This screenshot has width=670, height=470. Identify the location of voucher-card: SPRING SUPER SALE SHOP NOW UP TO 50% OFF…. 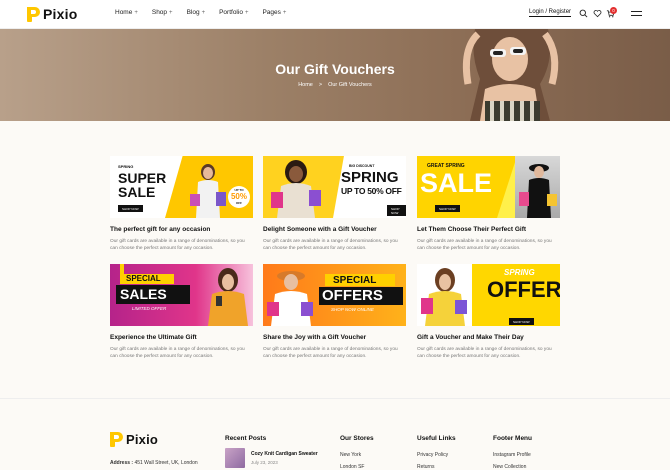
(181, 204).